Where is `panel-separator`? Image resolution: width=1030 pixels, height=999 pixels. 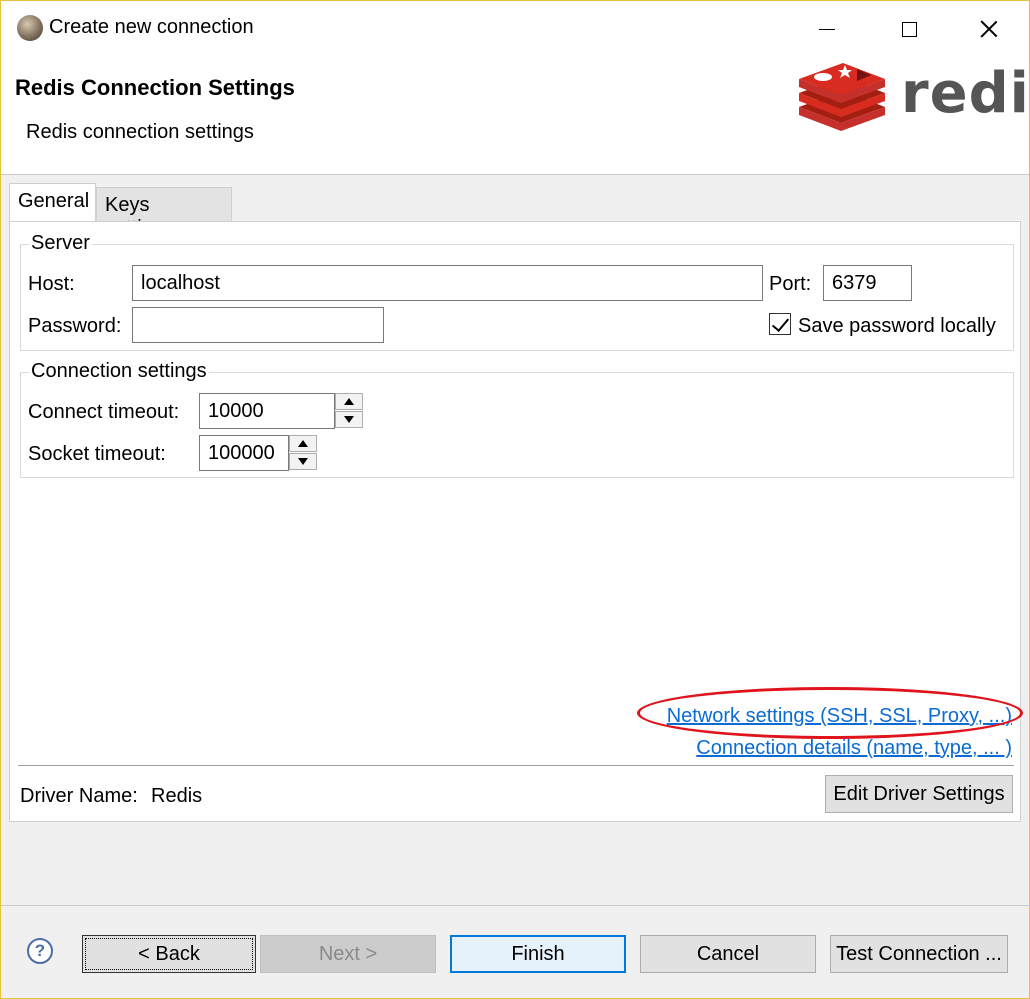
panel-separator is located at coordinates (516, 765).